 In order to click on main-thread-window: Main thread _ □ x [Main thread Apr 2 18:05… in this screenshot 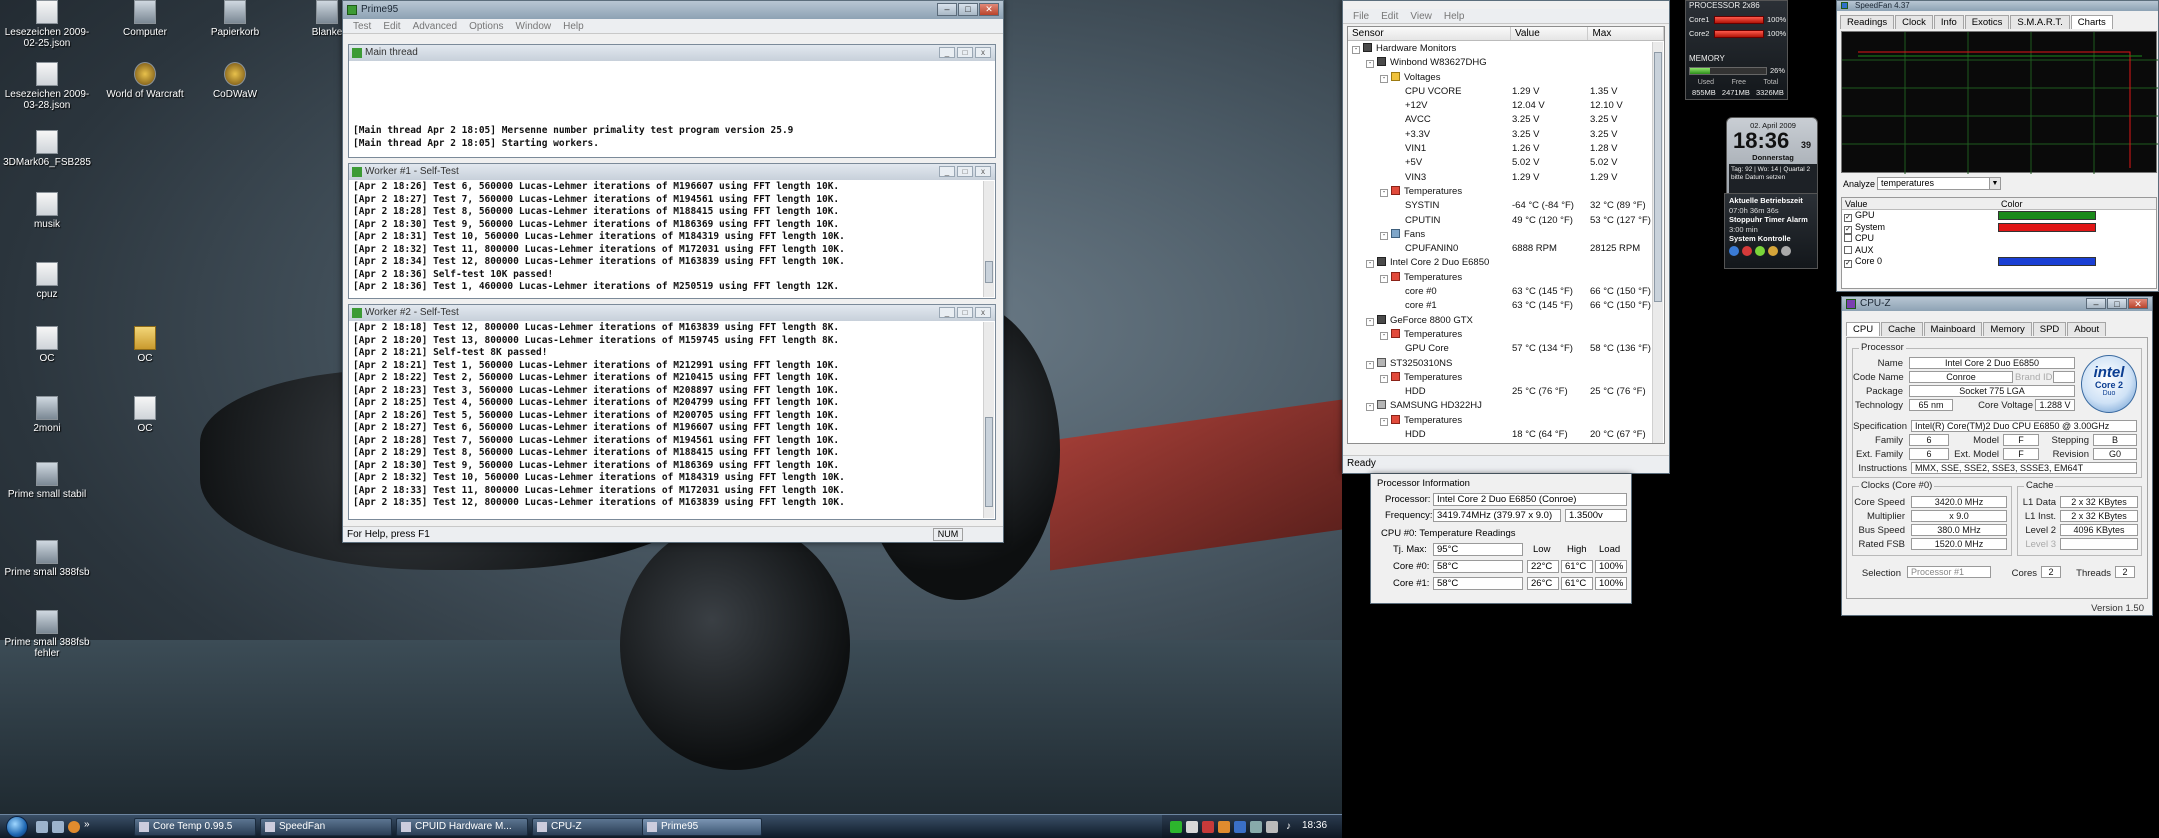, I will do `click(672, 101)`.